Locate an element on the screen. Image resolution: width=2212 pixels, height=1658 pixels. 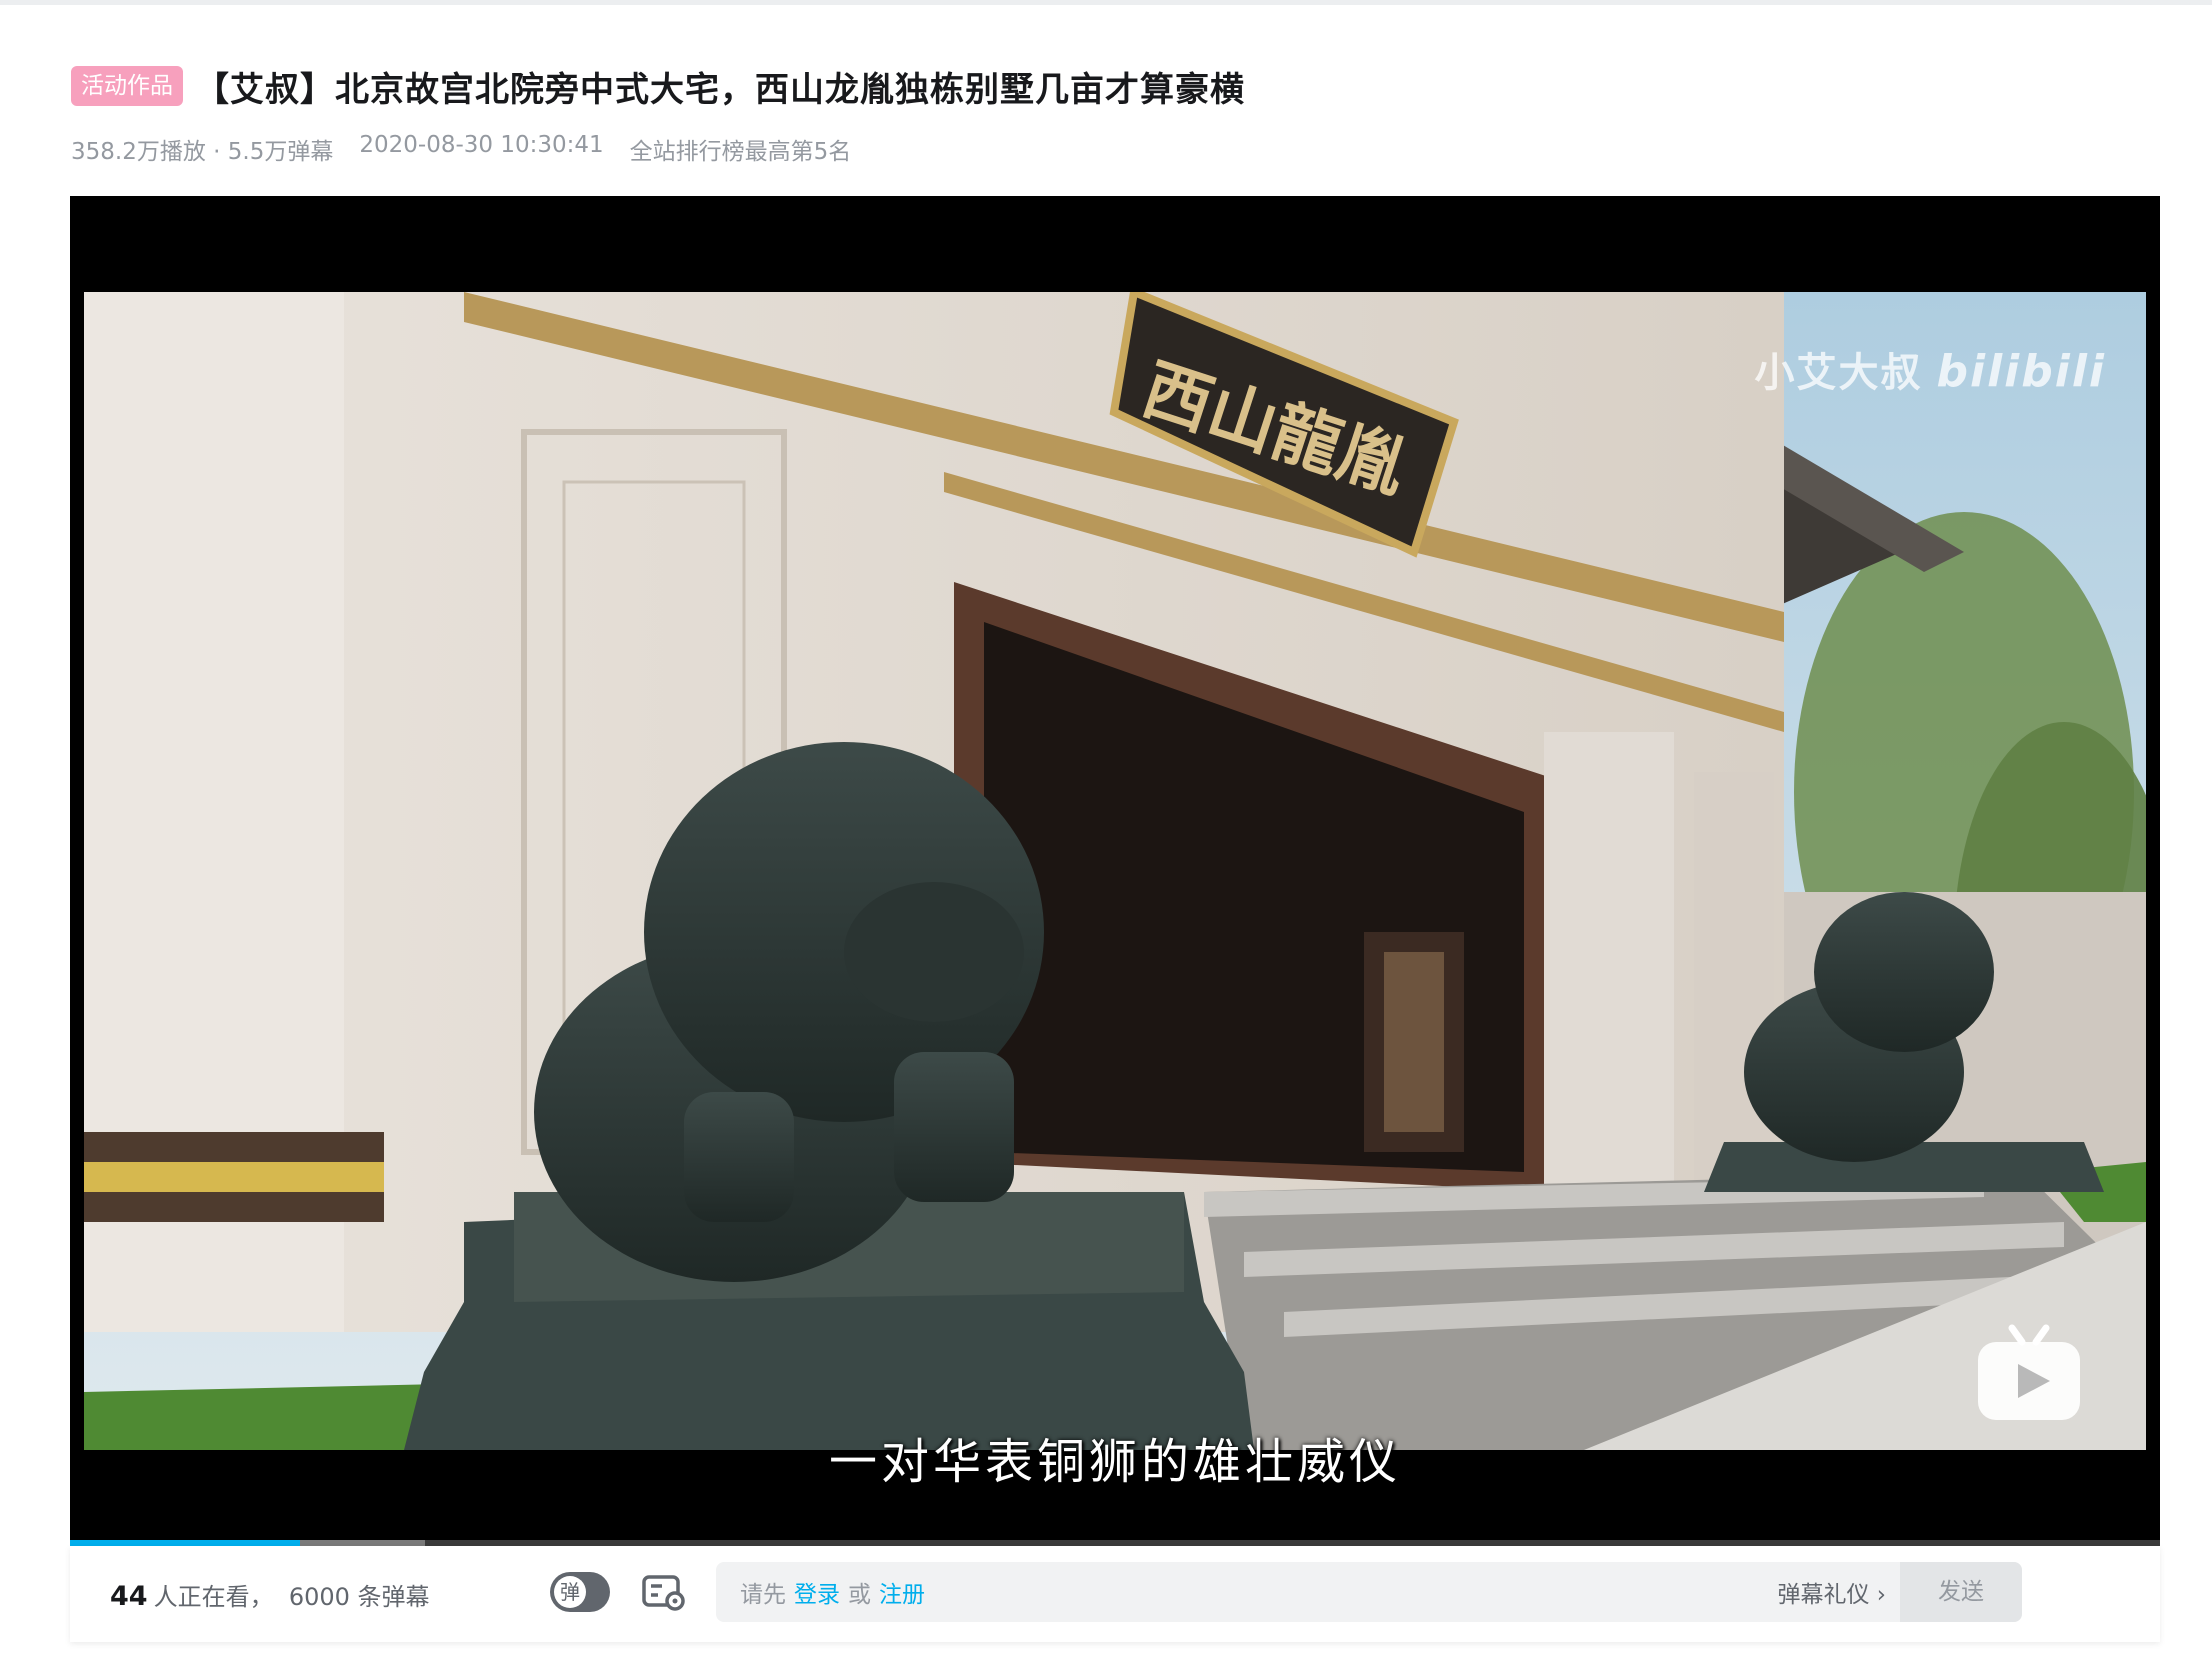
activity-badge: 活动作品 is located at coordinates (127, 86).